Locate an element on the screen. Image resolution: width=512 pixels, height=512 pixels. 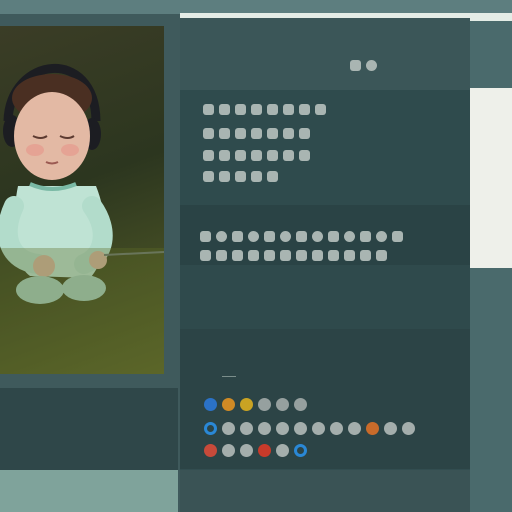
orange-circle-icon is located at coordinates (228, 404).